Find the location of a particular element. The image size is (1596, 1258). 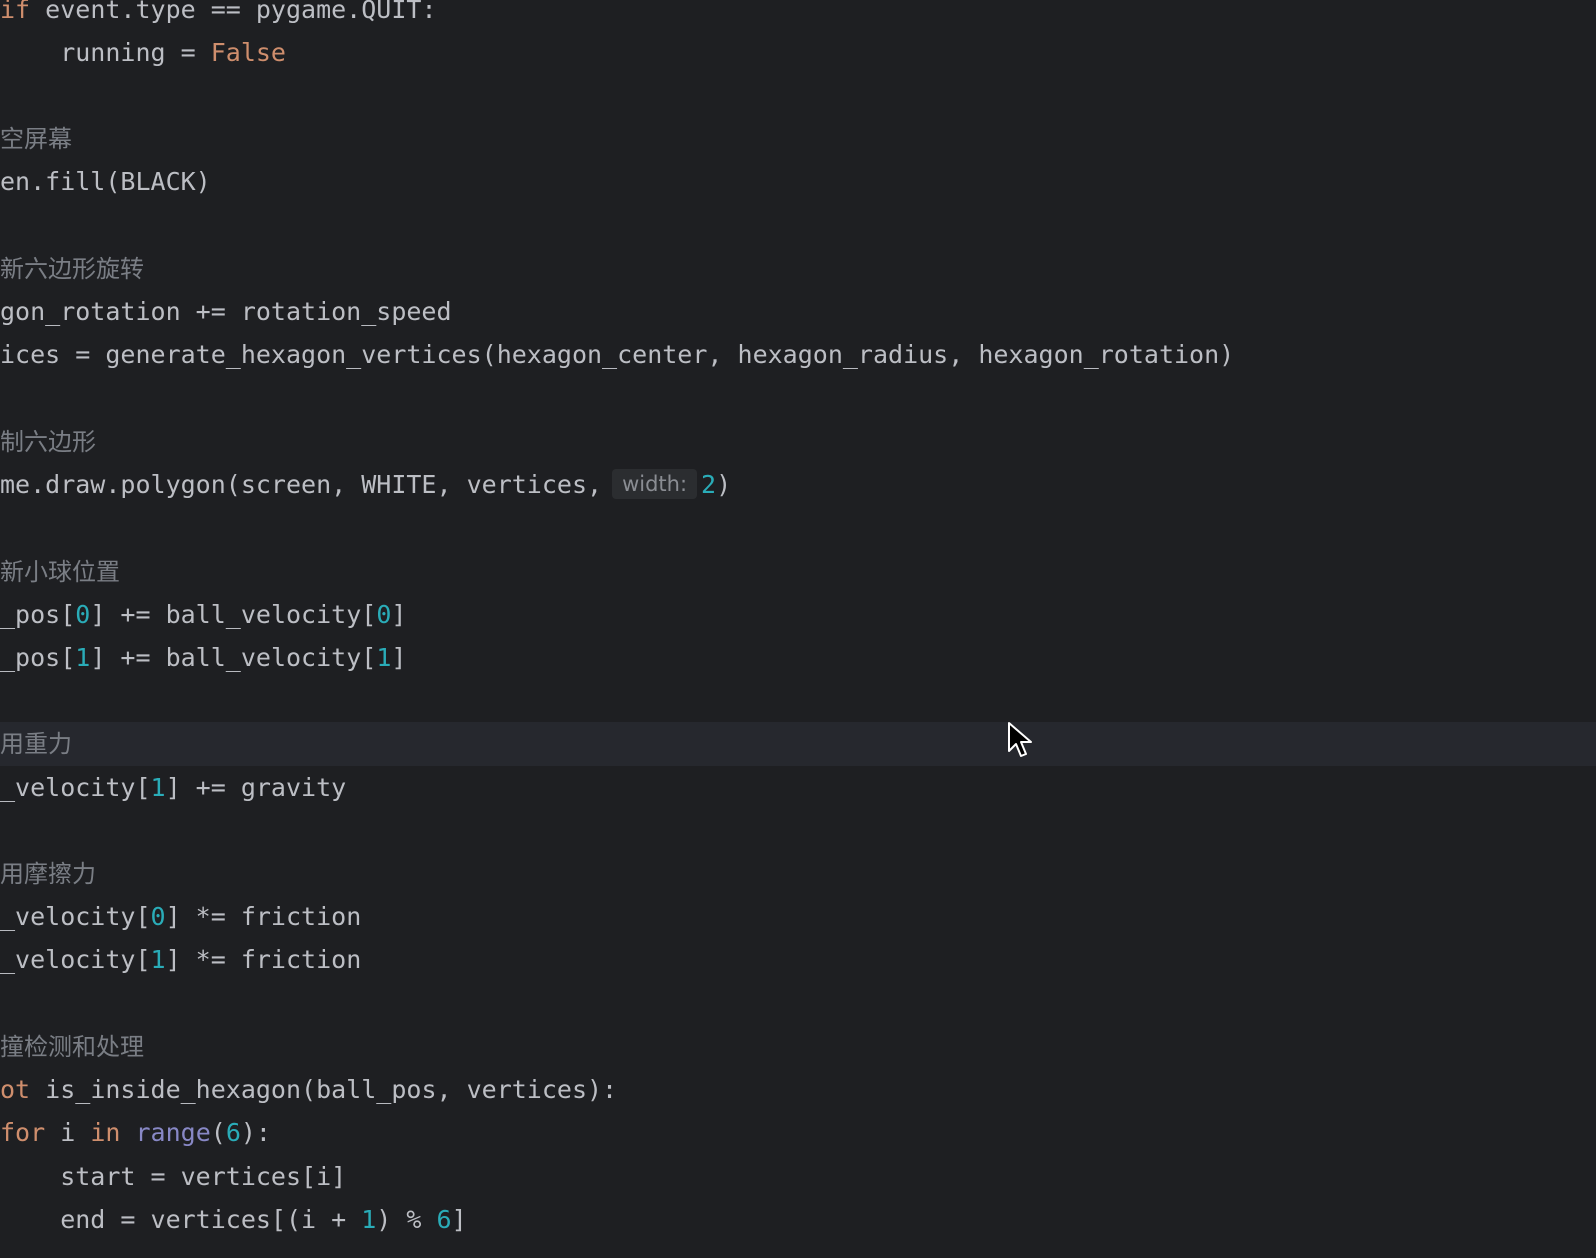

comment-line: 空屏幕 is located at coordinates (798, 139).